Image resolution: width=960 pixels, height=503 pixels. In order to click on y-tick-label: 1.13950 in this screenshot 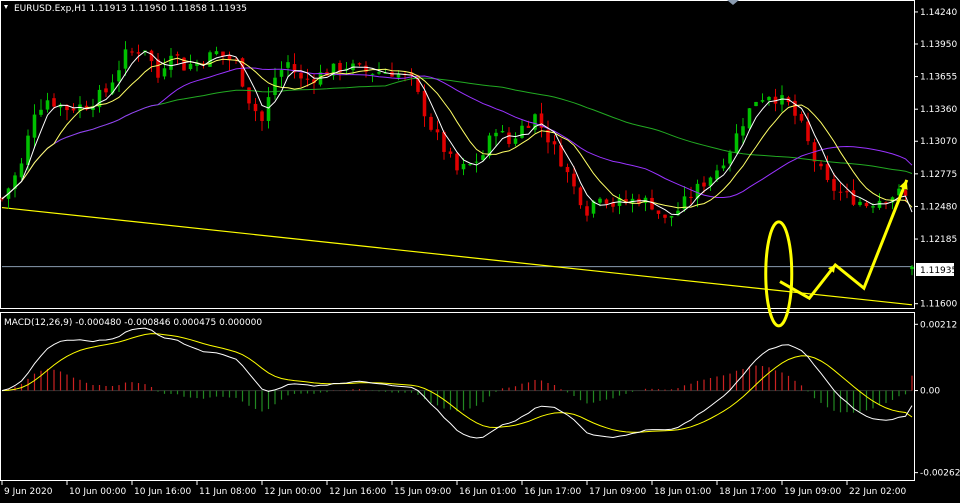, I will do `click(938, 45)`.